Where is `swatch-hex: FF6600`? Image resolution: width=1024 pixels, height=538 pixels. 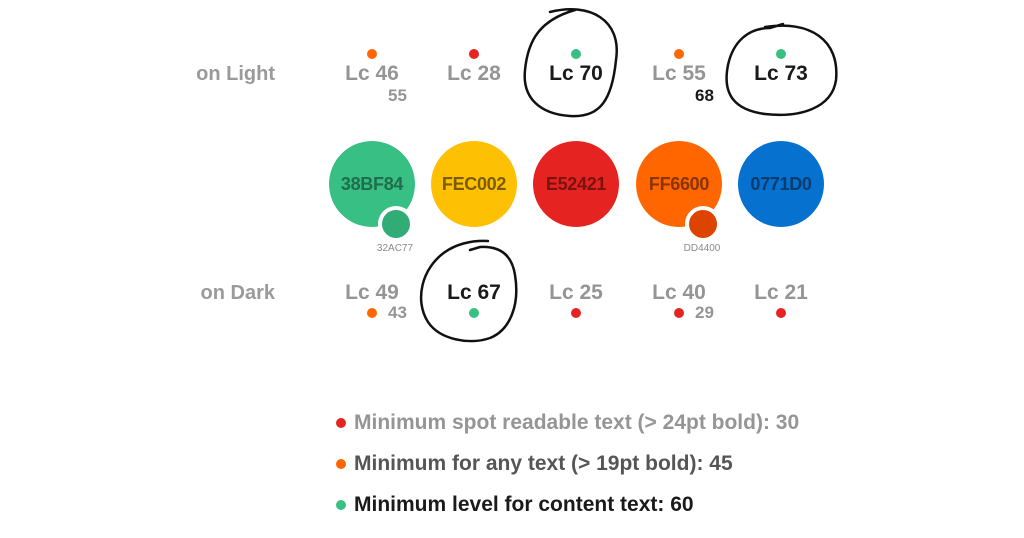 swatch-hex: FF6600 is located at coordinates (679, 183).